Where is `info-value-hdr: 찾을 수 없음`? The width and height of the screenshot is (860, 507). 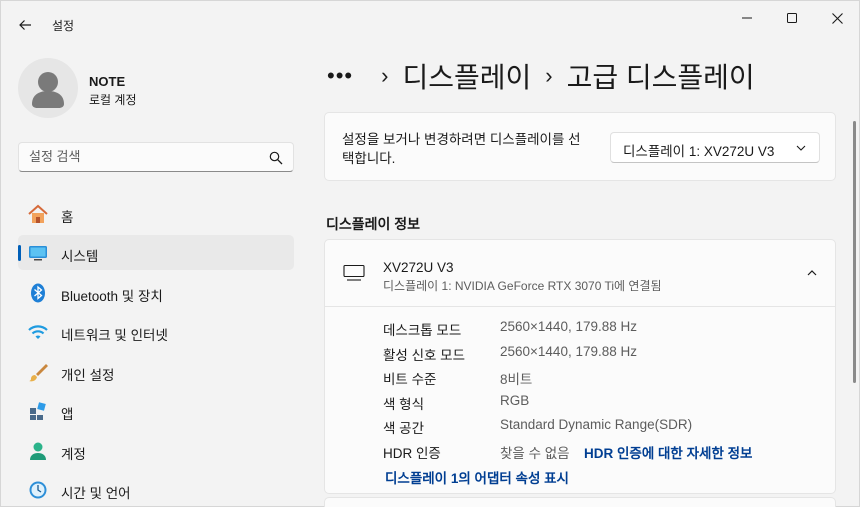 info-value-hdr: 찾을 수 없음 is located at coordinates (535, 453).